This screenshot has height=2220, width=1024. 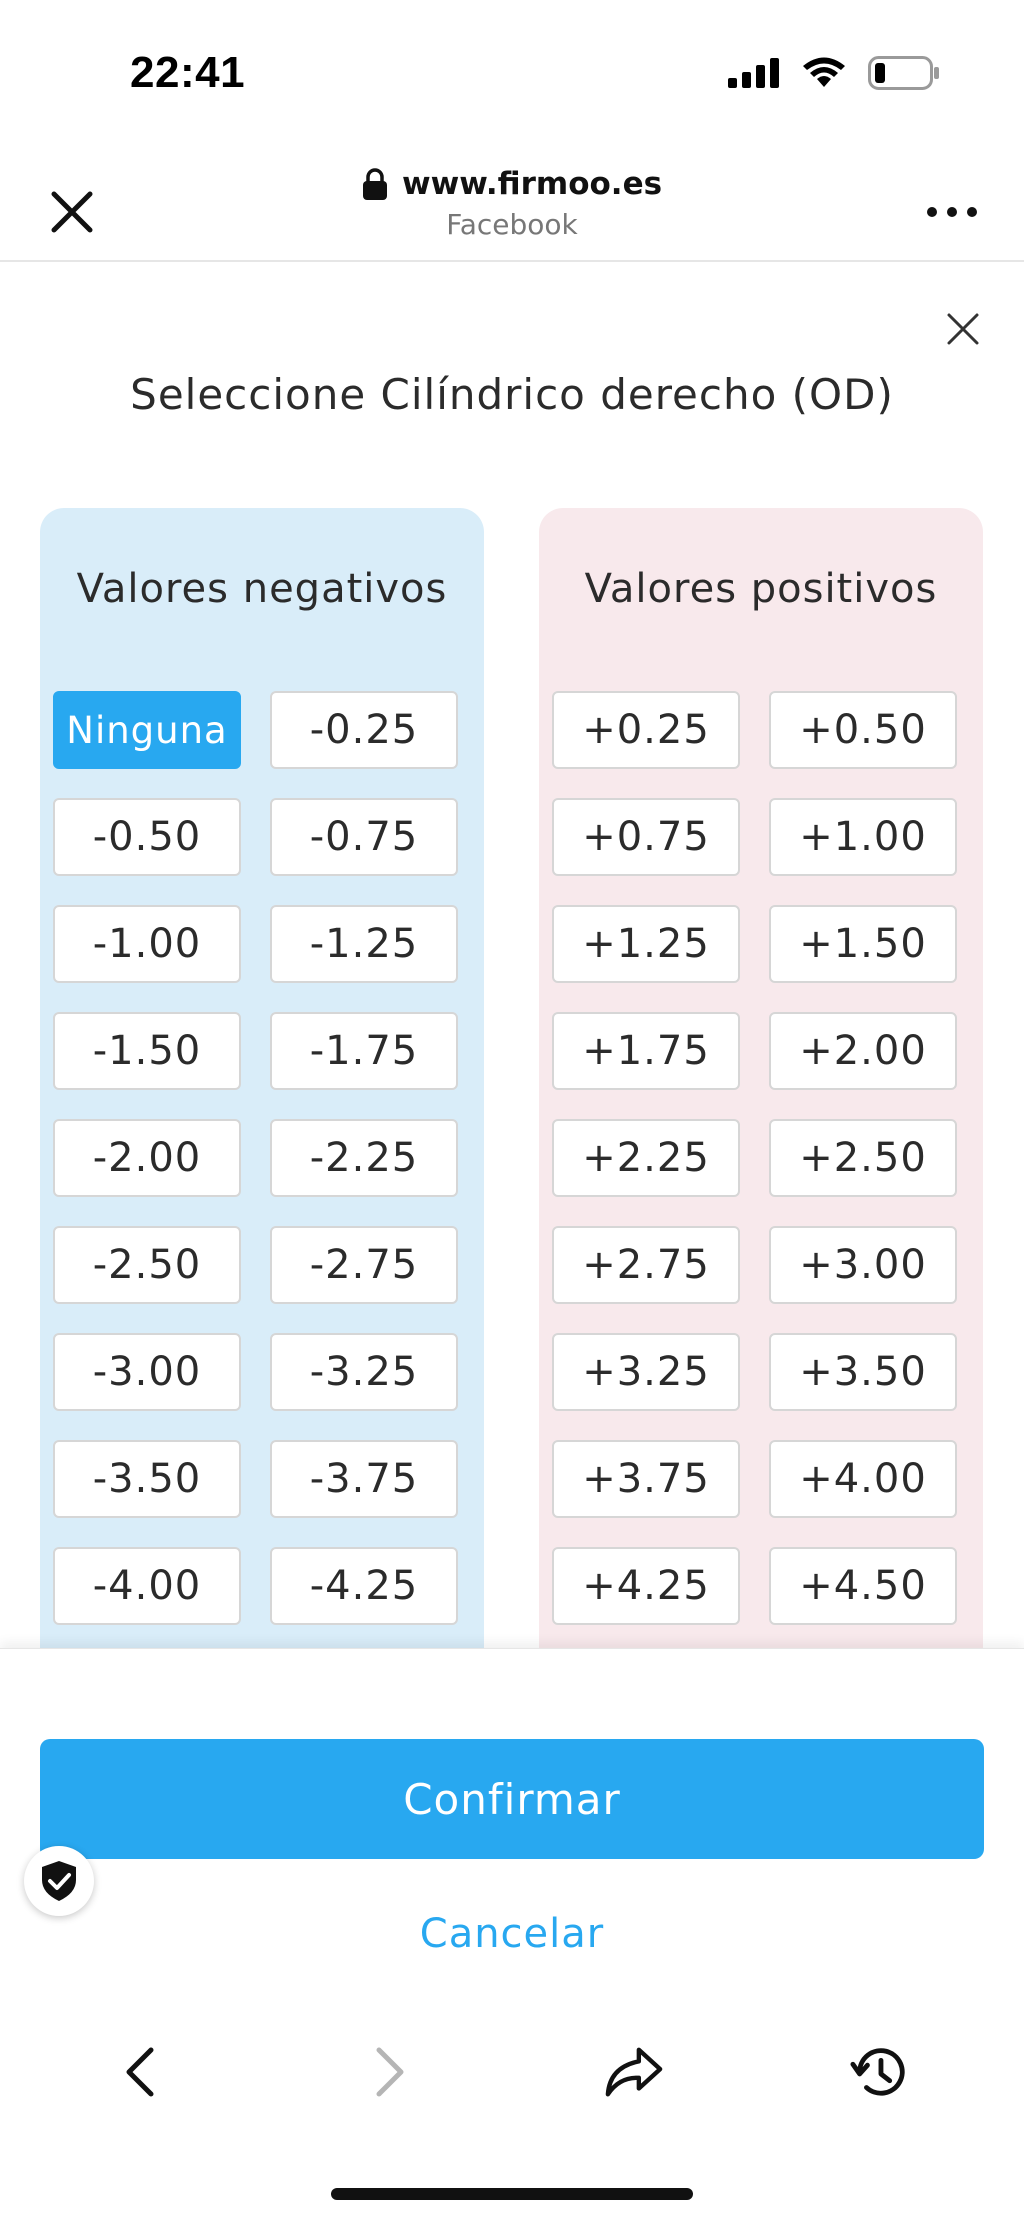 What do you see at coordinates (646, 1372) in the screenshot?
I see `positive-value-option: +3.25` at bounding box center [646, 1372].